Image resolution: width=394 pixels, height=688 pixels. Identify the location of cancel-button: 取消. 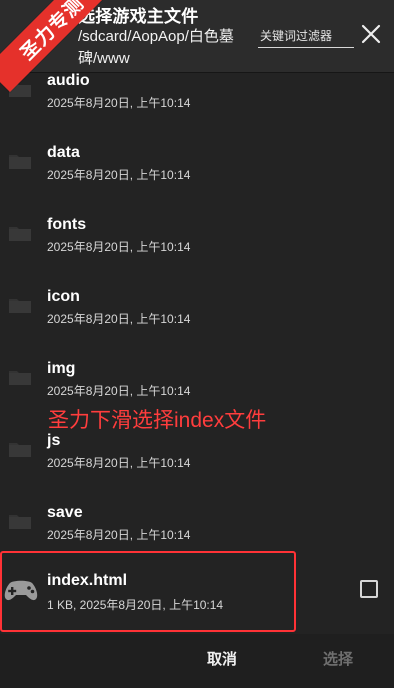
(222, 658).